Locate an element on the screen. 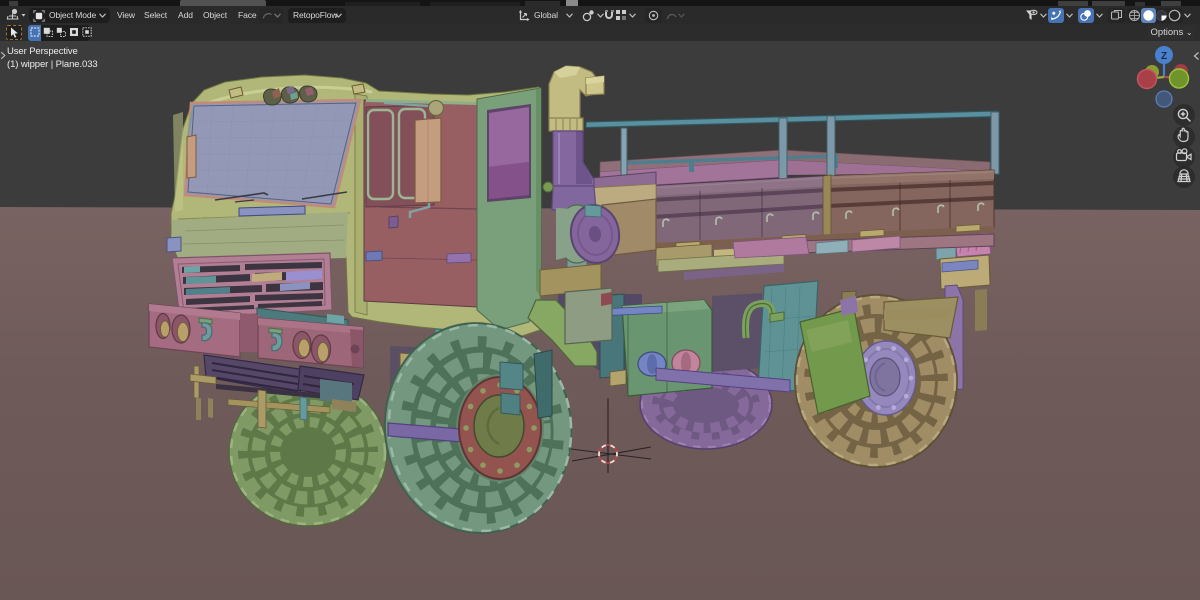  svg-text: Z is located at coordinates (1164, 56).